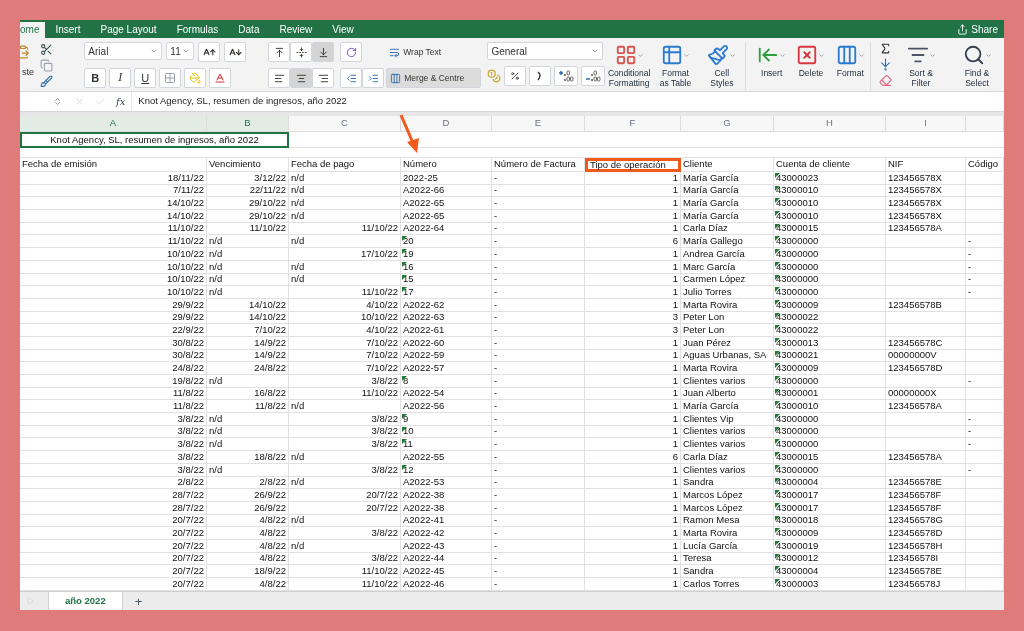  Describe the element at coordinates (123, 51) in the screenshot. I see `font-name-field: Arial` at that location.